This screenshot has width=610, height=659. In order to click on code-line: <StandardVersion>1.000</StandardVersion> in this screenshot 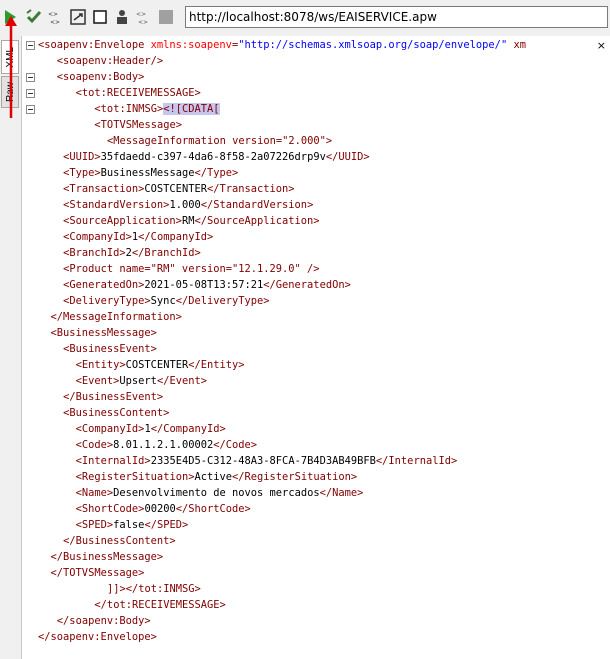, I will do `click(188, 205)`.